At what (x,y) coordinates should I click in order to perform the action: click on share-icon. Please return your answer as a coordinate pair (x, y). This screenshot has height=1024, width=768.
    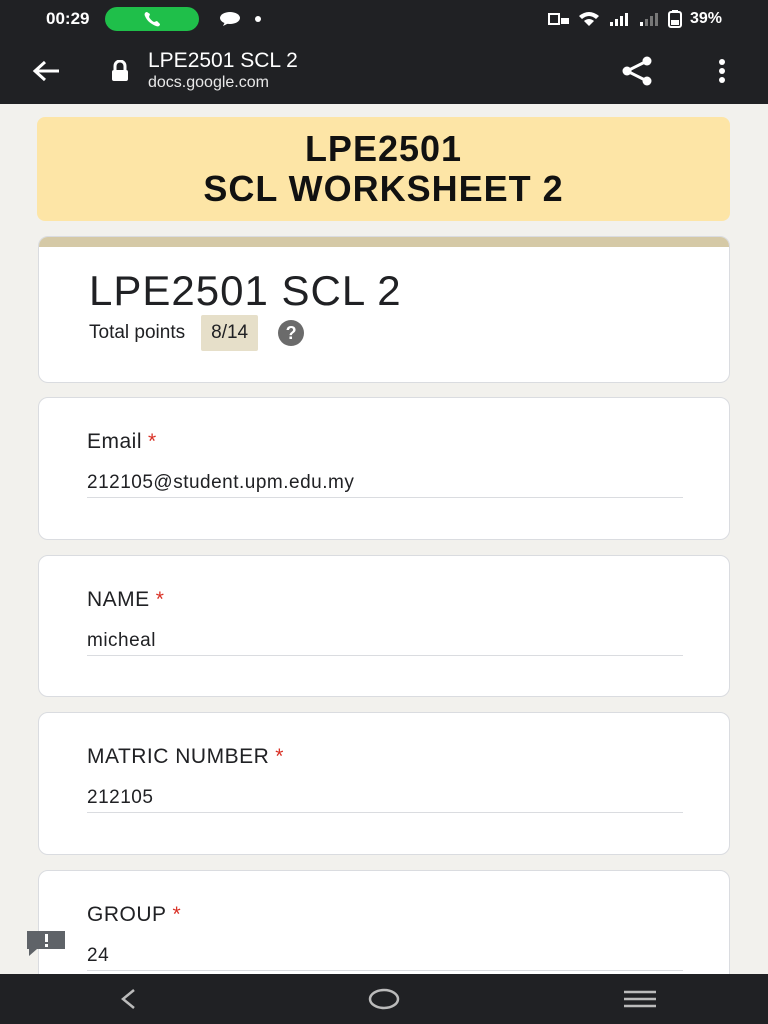
    Looking at the image, I should click on (637, 71).